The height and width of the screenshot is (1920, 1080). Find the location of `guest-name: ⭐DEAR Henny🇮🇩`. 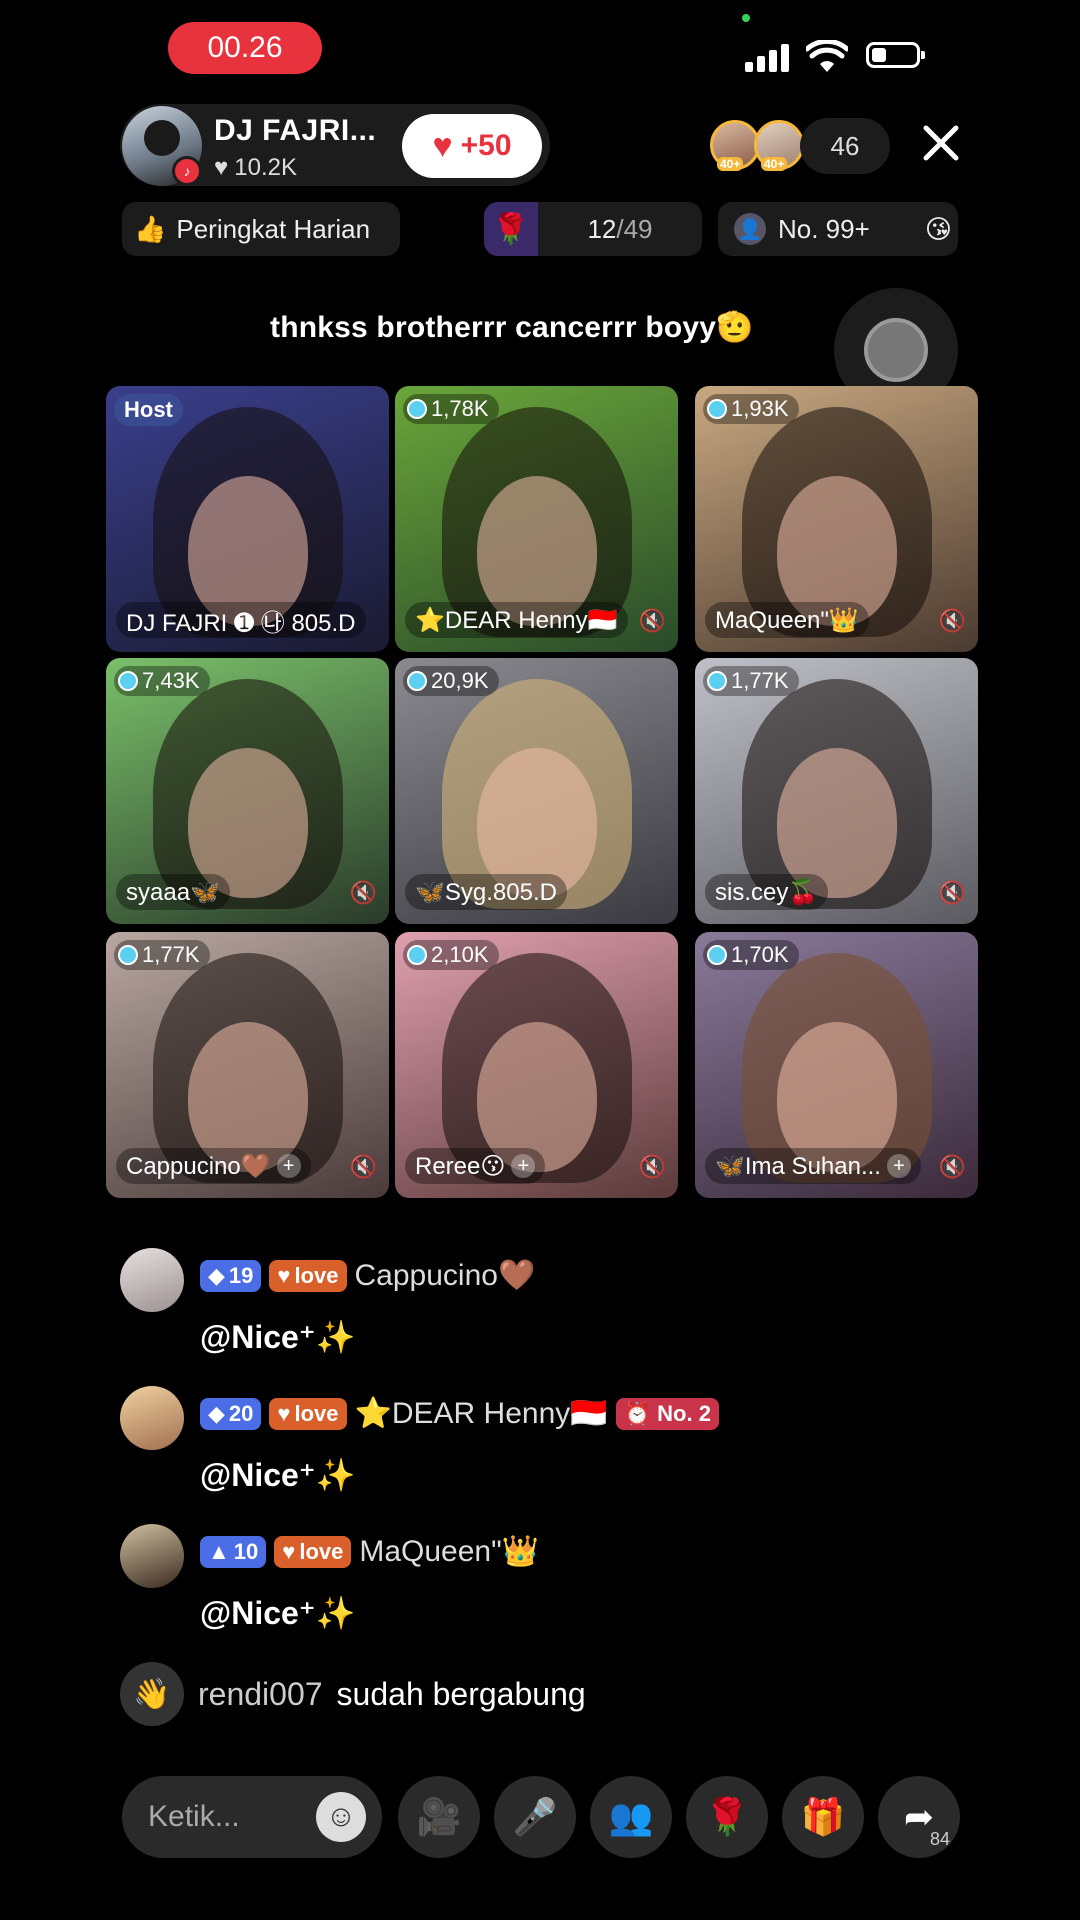

guest-name: ⭐DEAR Henny🇮🇩 is located at coordinates (516, 620).